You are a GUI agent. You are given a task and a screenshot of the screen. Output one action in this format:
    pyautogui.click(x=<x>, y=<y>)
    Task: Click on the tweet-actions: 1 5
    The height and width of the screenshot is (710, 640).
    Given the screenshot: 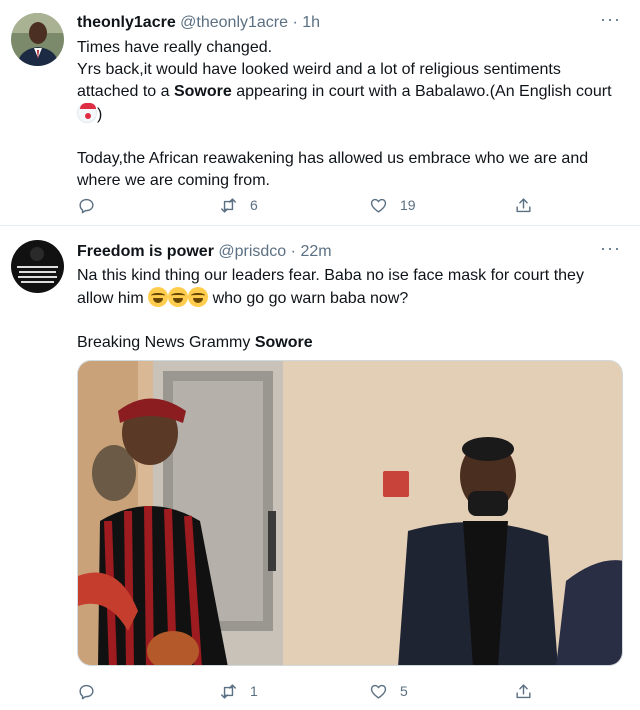 What is the action you would take?
    pyautogui.click(x=312, y=691)
    